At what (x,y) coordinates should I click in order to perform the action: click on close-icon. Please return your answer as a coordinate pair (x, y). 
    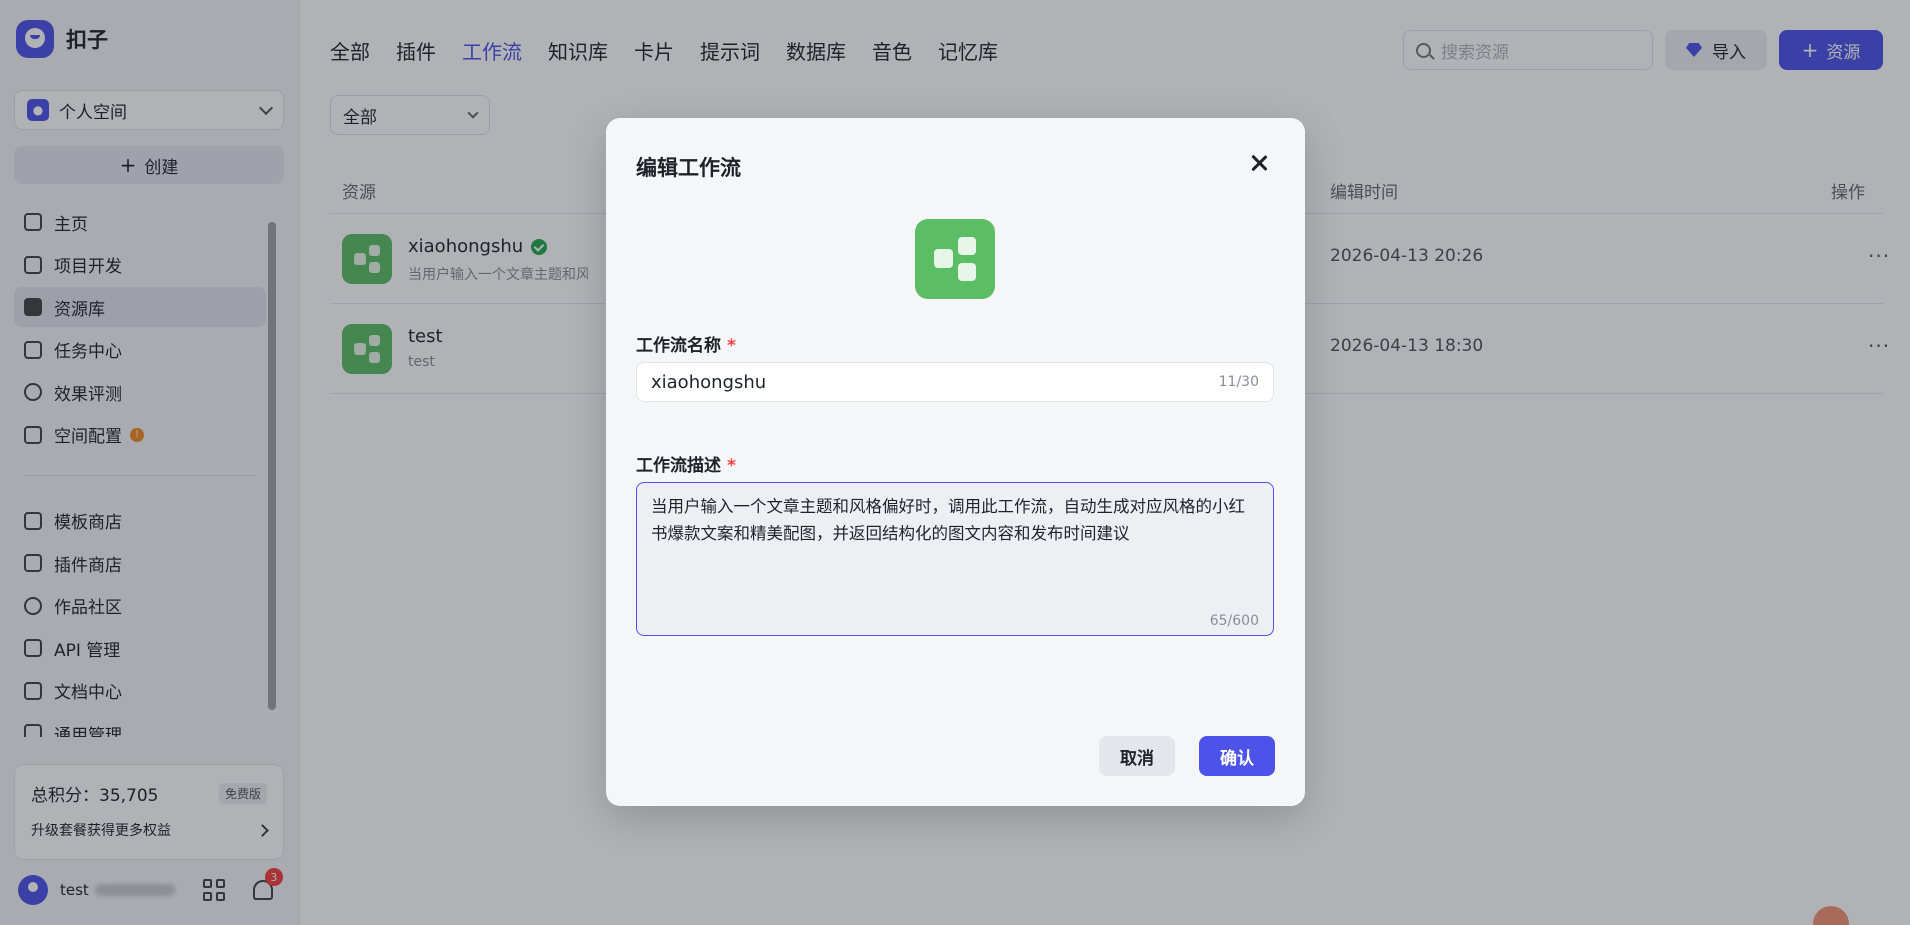
    Looking at the image, I should click on (1259, 163).